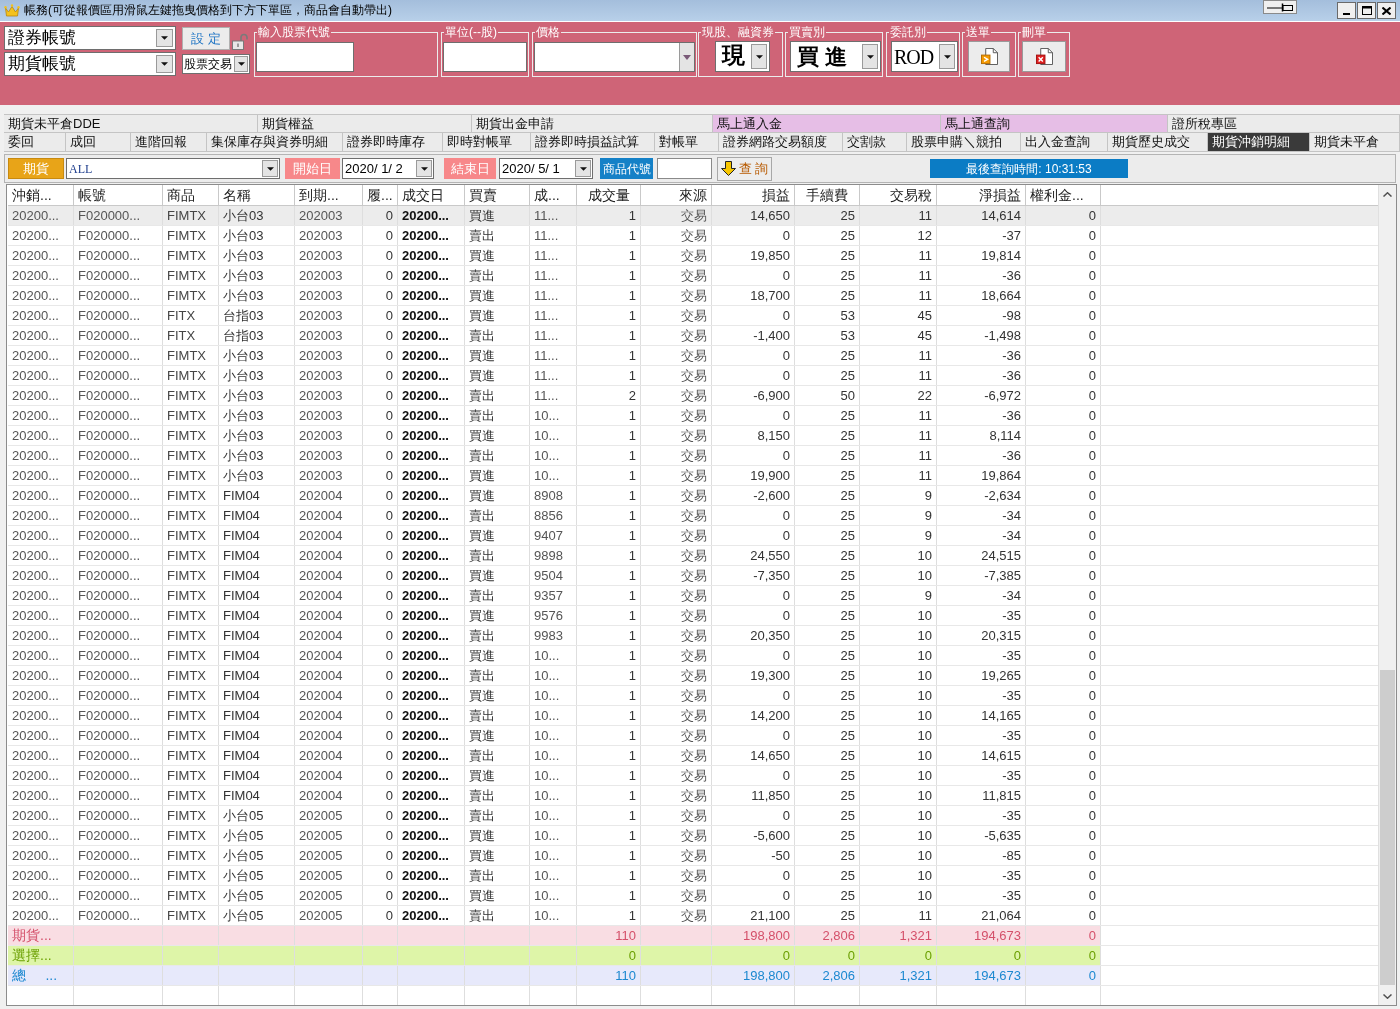 The width and height of the screenshot is (1400, 1009). Describe the element at coordinates (1386, 10) in the screenshot. I see `close-button` at that location.